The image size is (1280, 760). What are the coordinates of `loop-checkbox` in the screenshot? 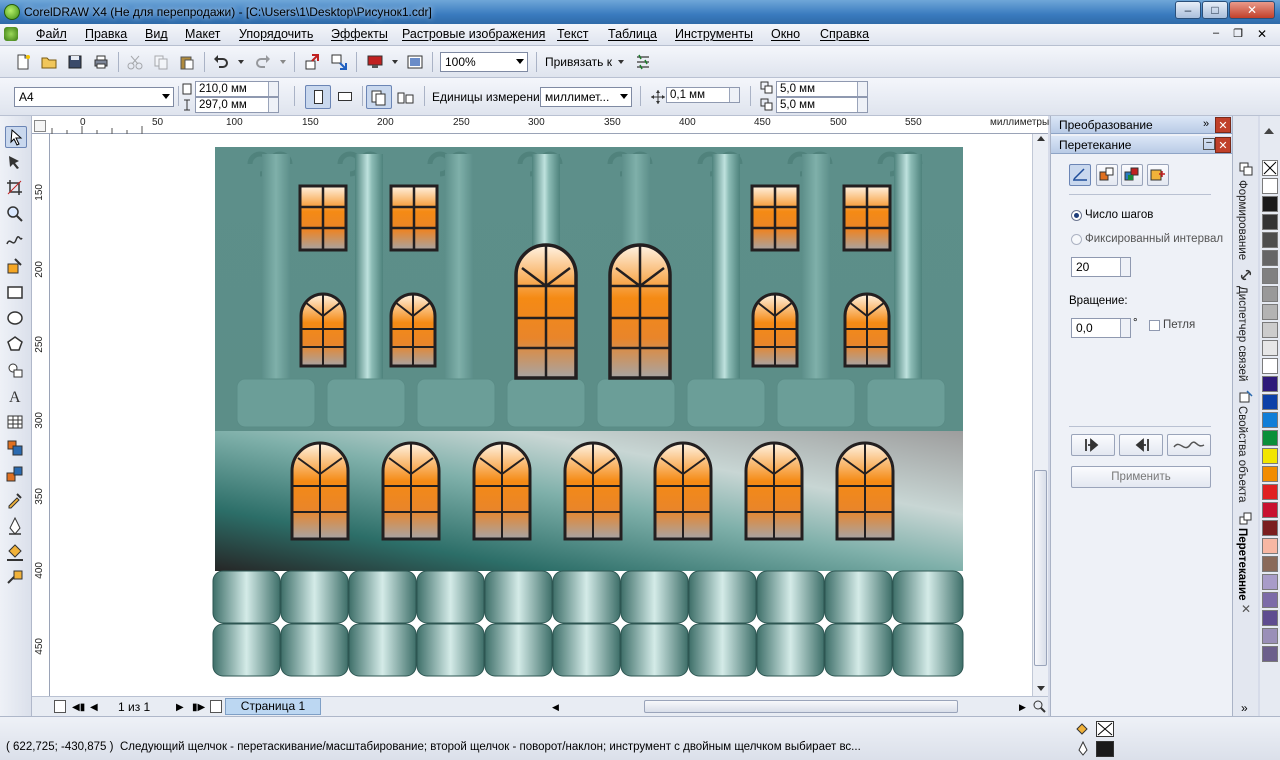 It's located at (1154, 325).